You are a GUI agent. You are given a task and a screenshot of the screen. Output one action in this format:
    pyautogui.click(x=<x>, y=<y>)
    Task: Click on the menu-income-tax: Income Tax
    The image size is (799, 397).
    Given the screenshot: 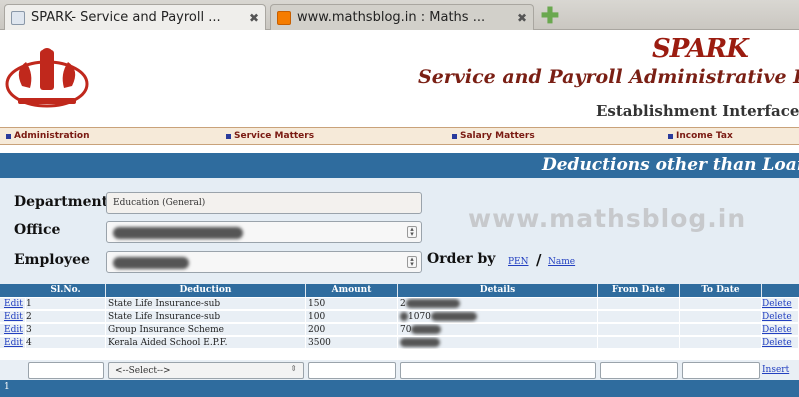 What is the action you would take?
    pyautogui.click(x=700, y=136)
    